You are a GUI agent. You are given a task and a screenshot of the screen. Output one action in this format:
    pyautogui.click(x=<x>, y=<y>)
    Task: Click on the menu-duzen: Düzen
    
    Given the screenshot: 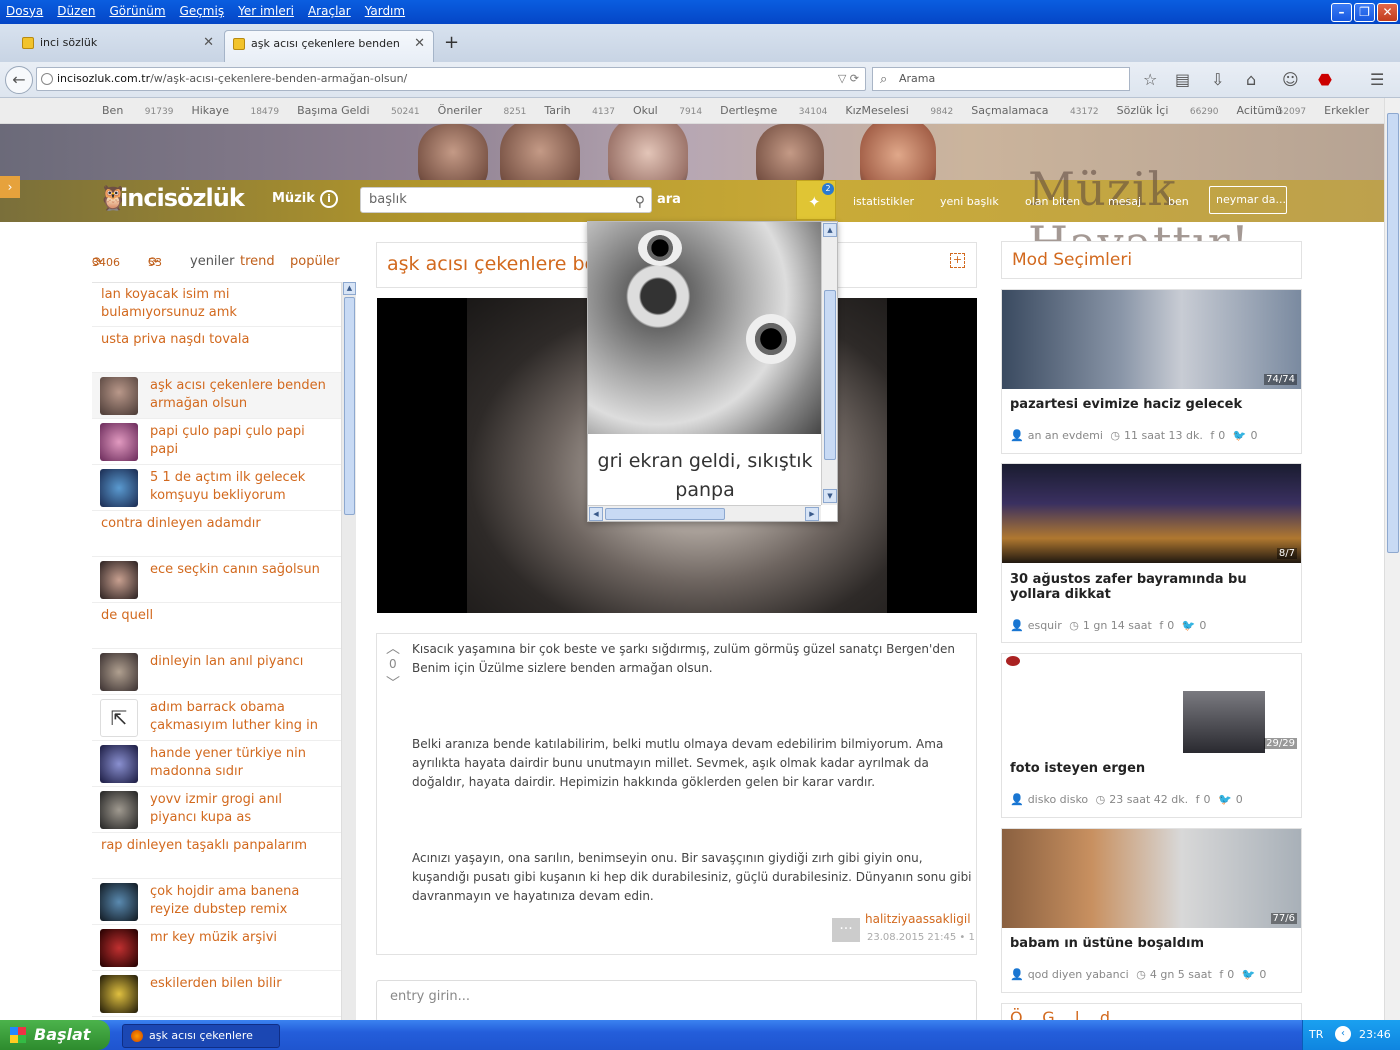 What is the action you would take?
    pyautogui.click(x=76, y=11)
    